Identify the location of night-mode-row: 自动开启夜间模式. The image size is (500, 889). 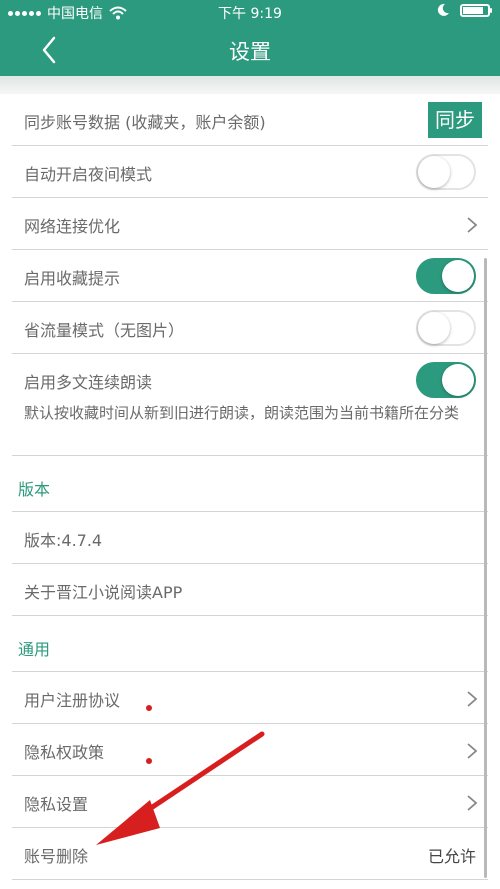
(250, 172).